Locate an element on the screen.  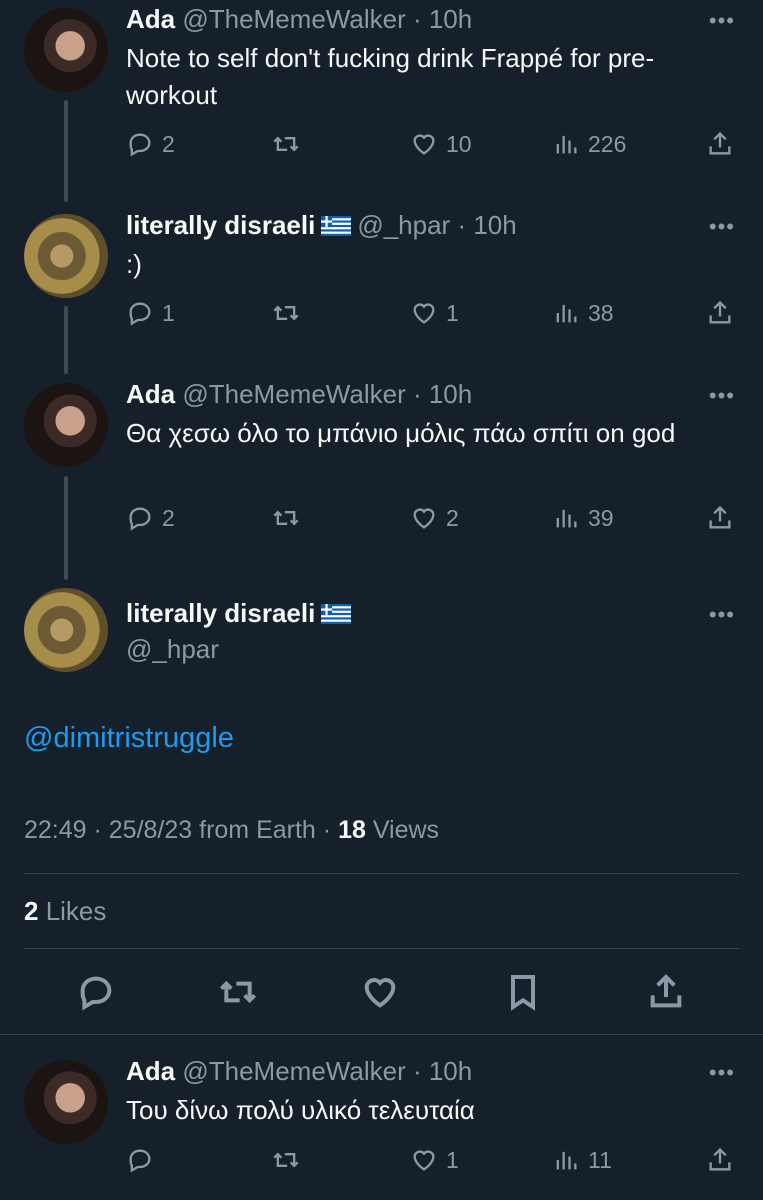
view-count: 38 is located at coordinates (601, 312).